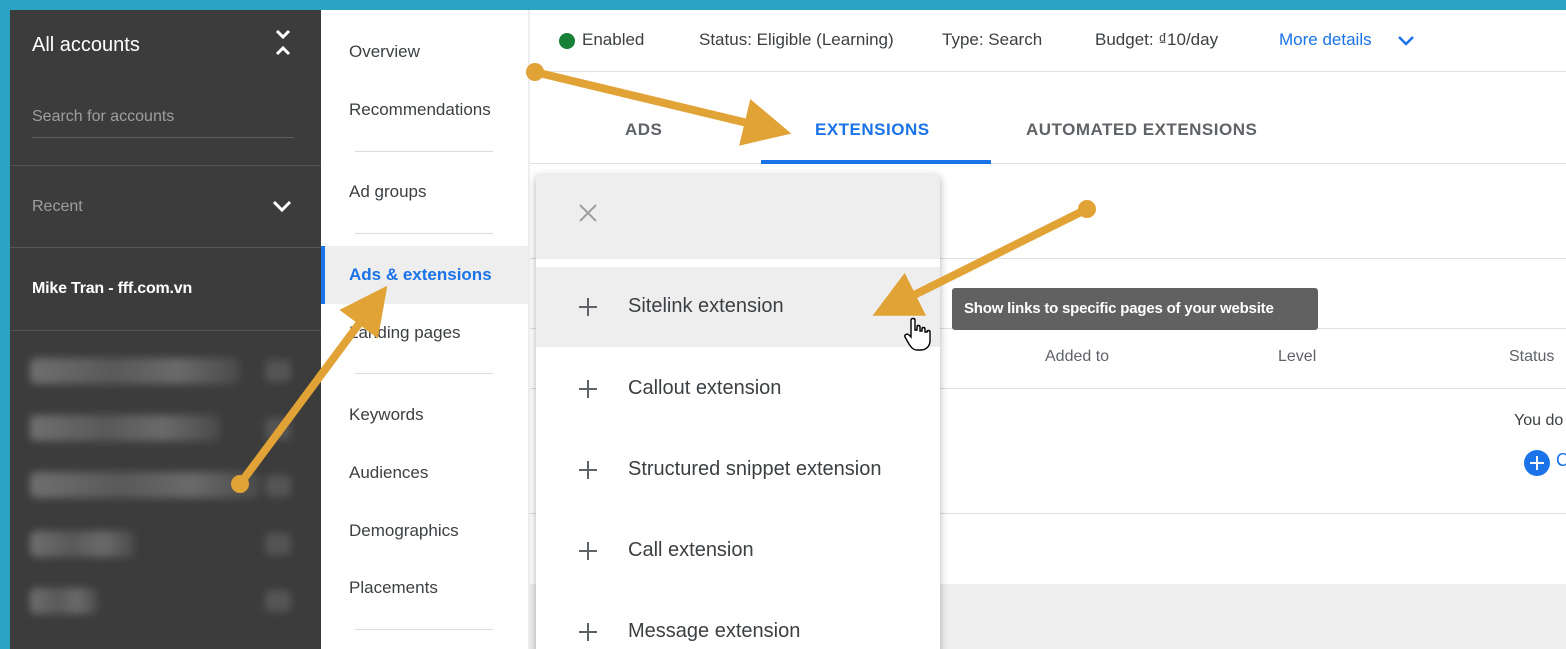  Describe the element at coordinates (388, 192) in the screenshot. I see `nav-item-ad-groups: Ad groups` at that location.